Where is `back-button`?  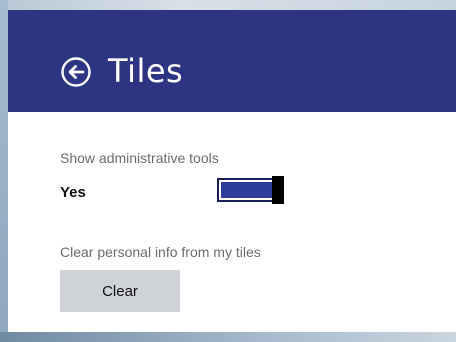
back-button is located at coordinates (76, 72).